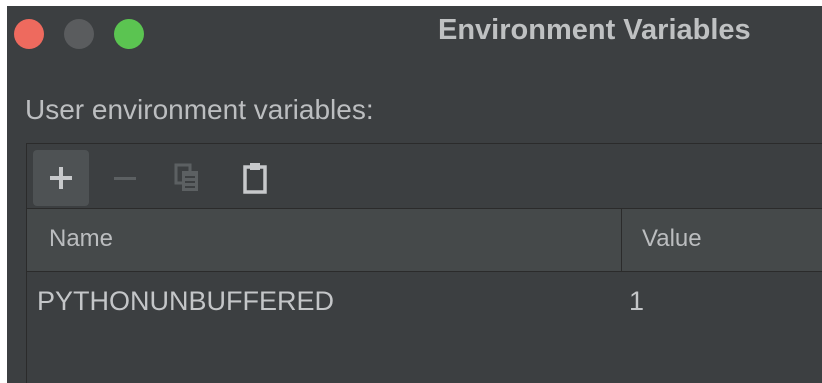 This screenshot has height=383, width=822. I want to click on add-variable-button, so click(61, 178).